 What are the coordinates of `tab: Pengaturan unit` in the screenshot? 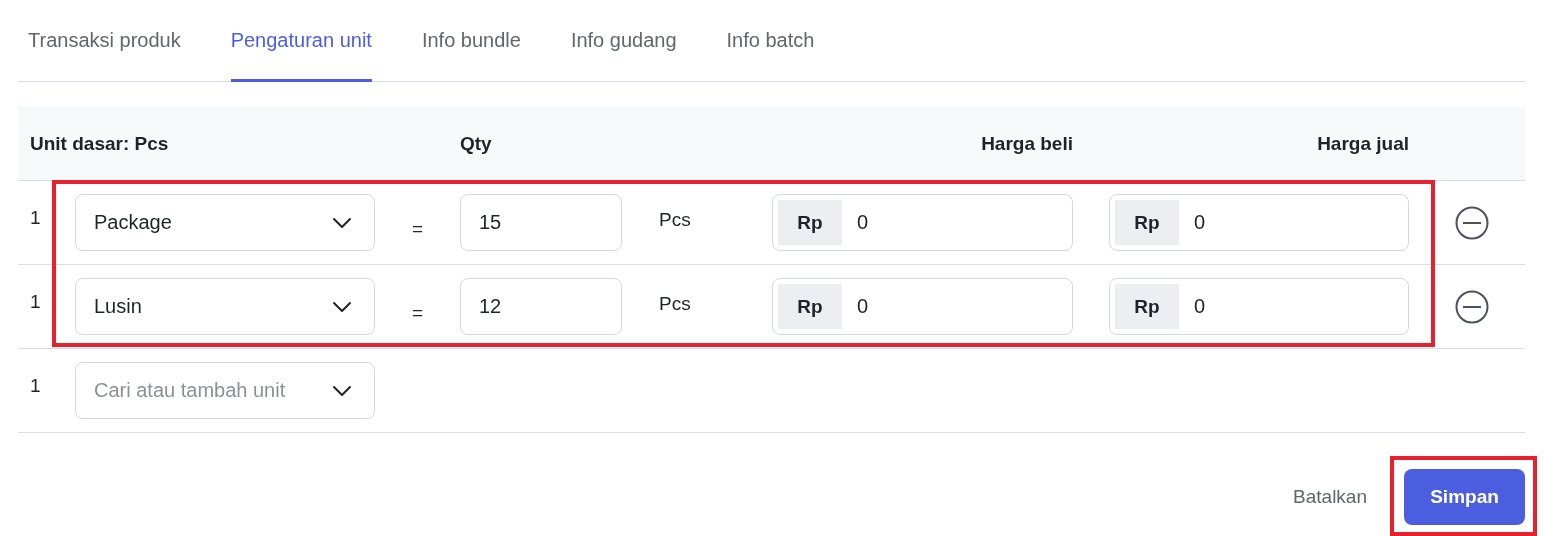 It's located at (301, 41).